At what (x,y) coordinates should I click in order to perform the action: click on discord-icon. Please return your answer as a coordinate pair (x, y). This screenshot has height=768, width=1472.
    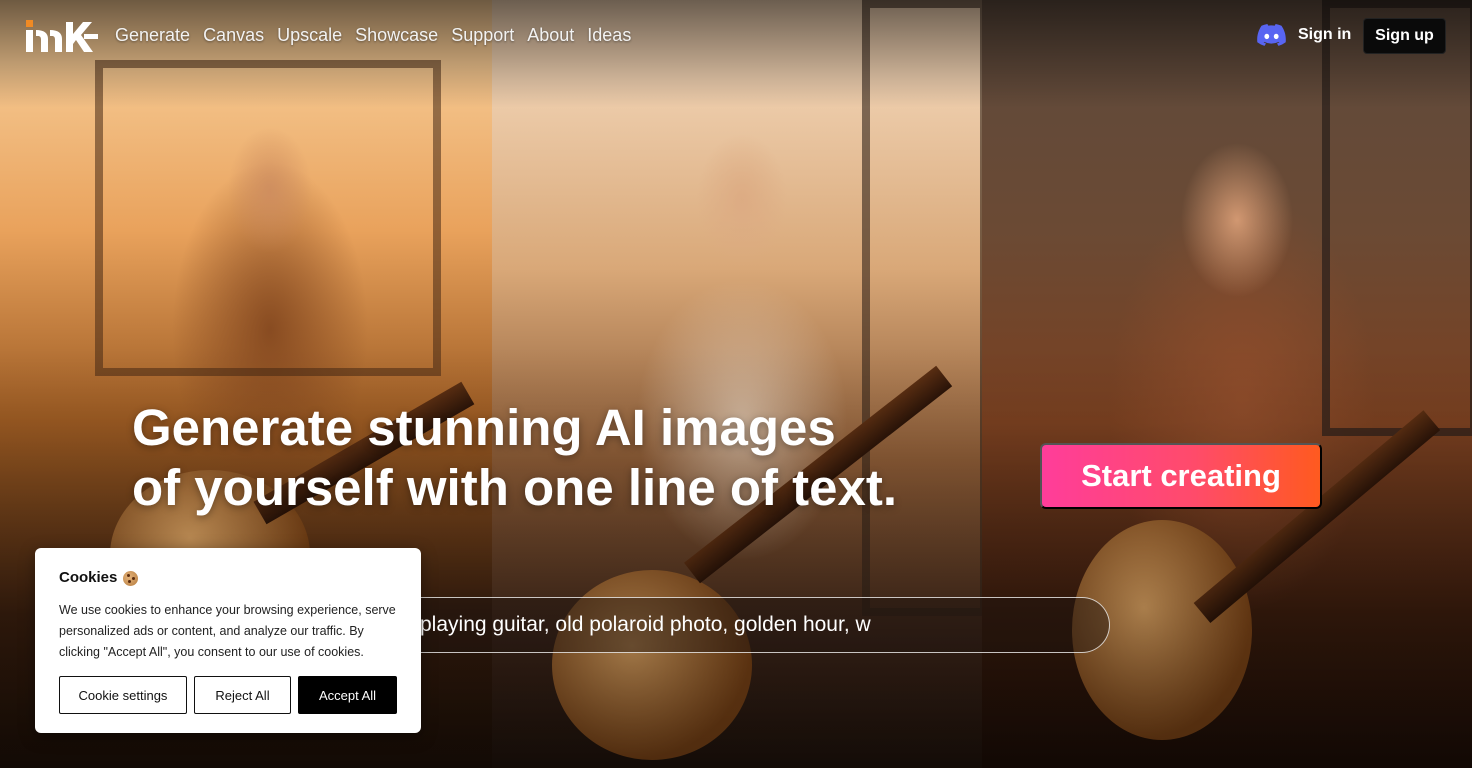
    Looking at the image, I should click on (1271, 35).